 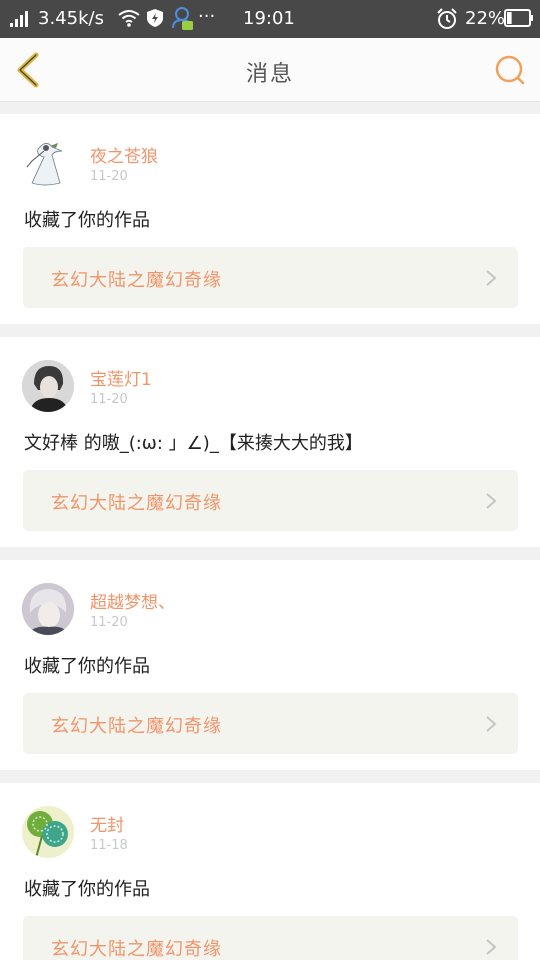 I want to click on header: 消息, so click(x=270, y=70).